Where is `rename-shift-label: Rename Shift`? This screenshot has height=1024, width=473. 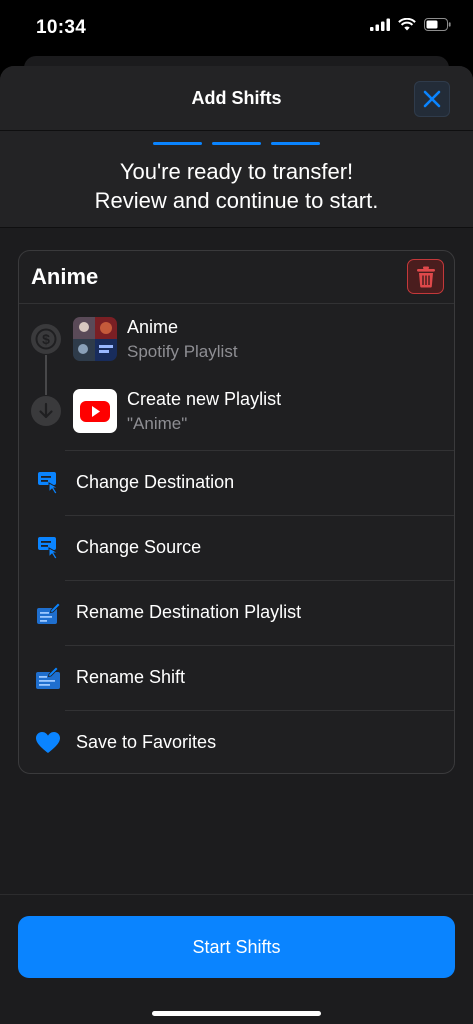 rename-shift-label: Rename Shift is located at coordinates (131, 677).